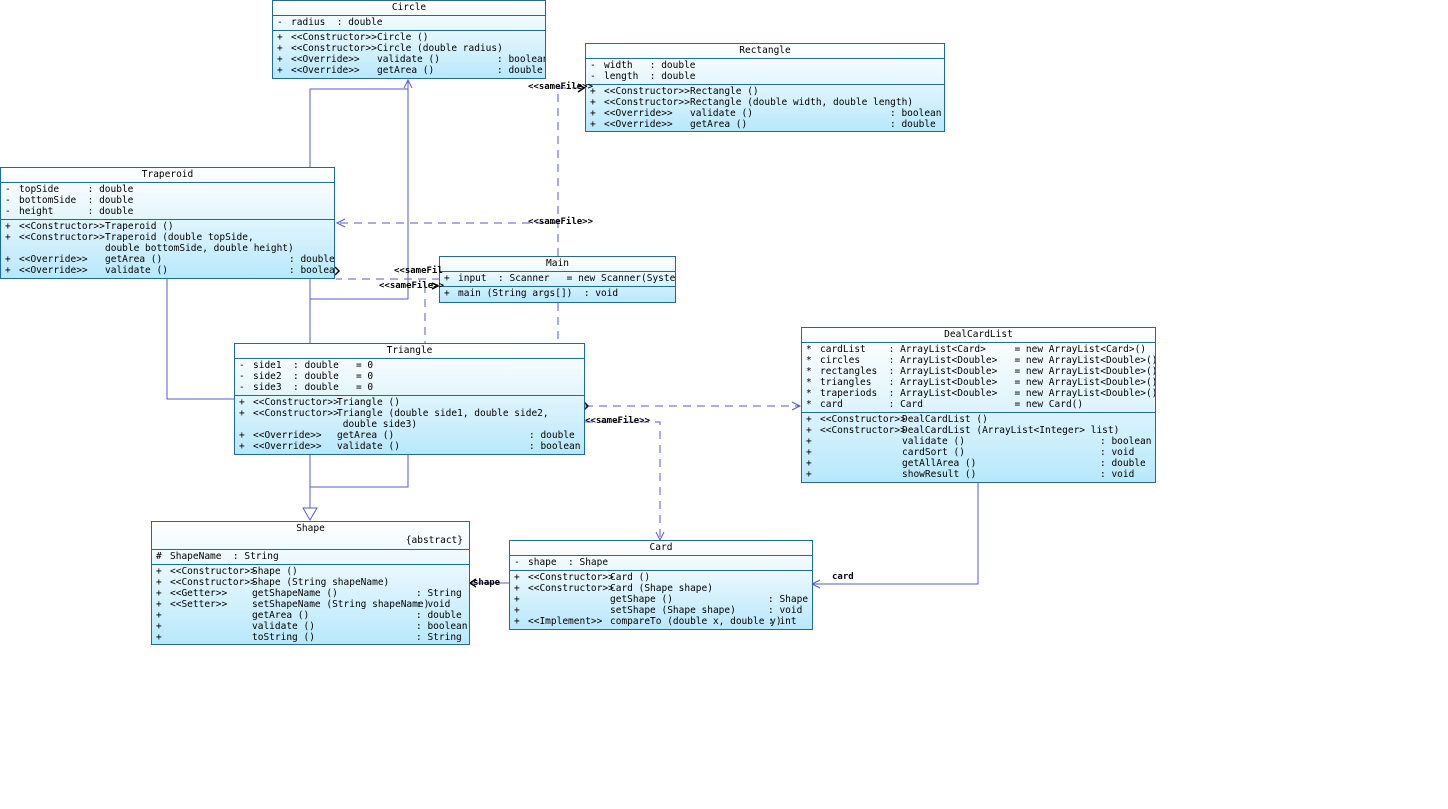 This screenshot has width=1448, height=809. I want to click on attribute-text: side2 : double = 0, so click(313, 376).